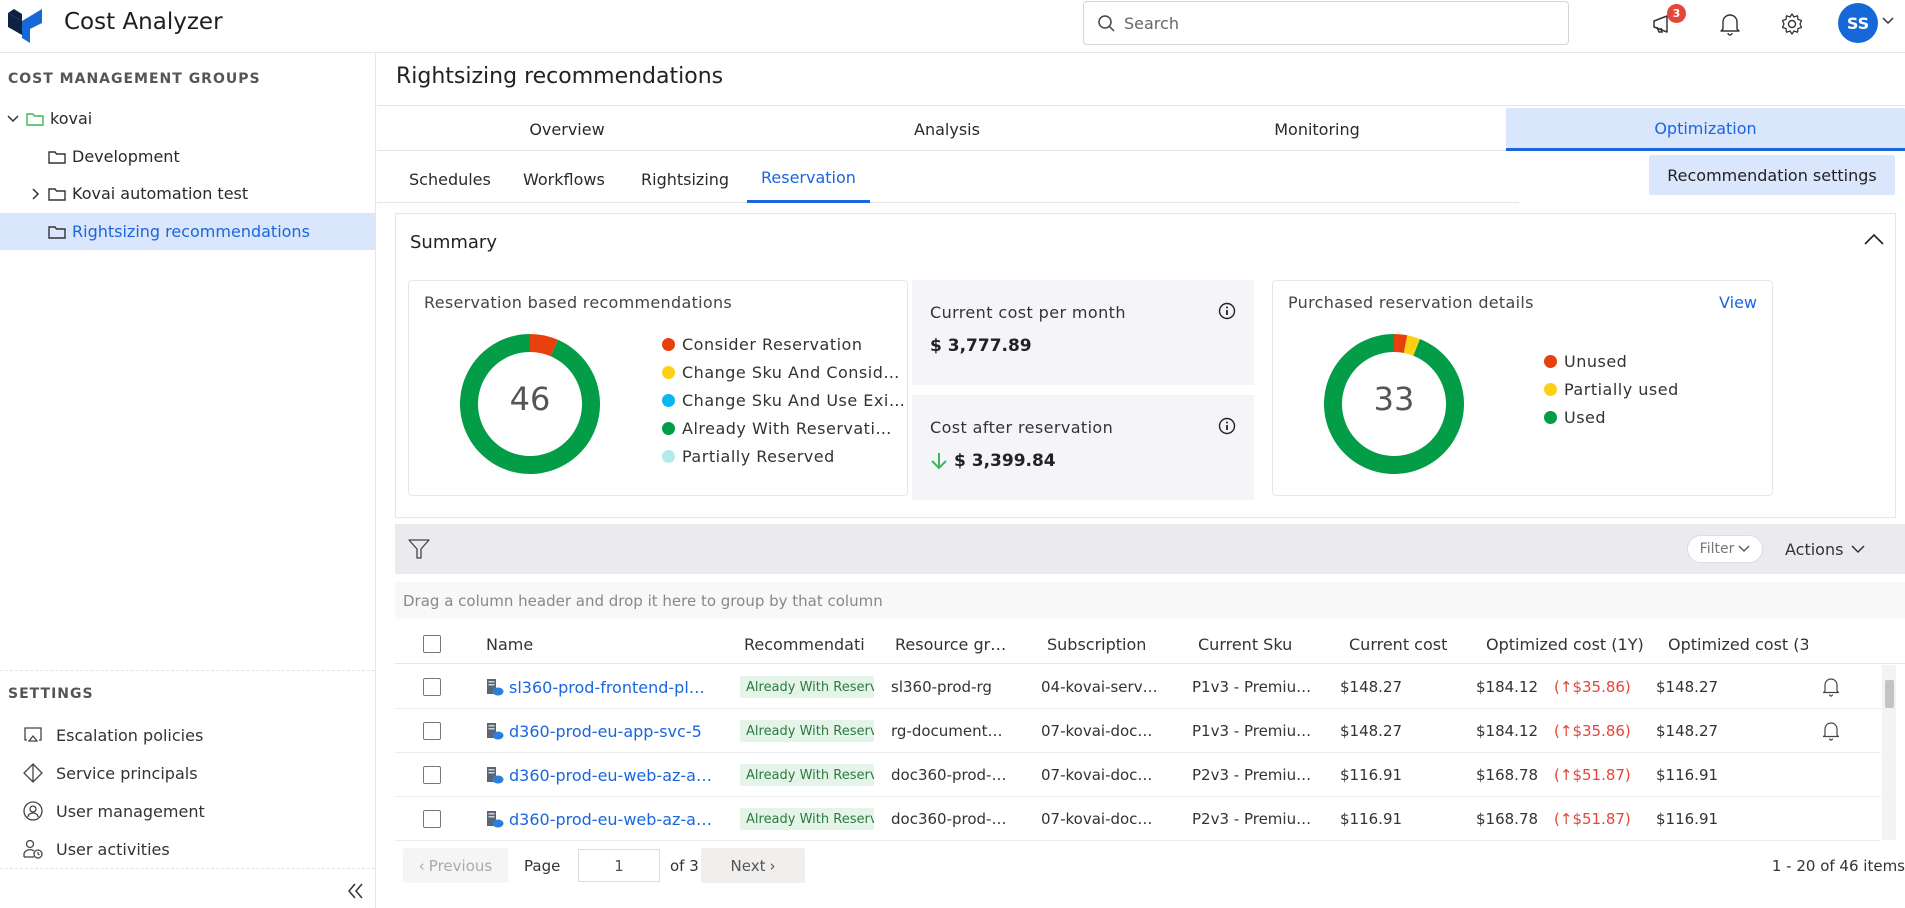  I want to click on chevron-right-icon, so click(35, 194).